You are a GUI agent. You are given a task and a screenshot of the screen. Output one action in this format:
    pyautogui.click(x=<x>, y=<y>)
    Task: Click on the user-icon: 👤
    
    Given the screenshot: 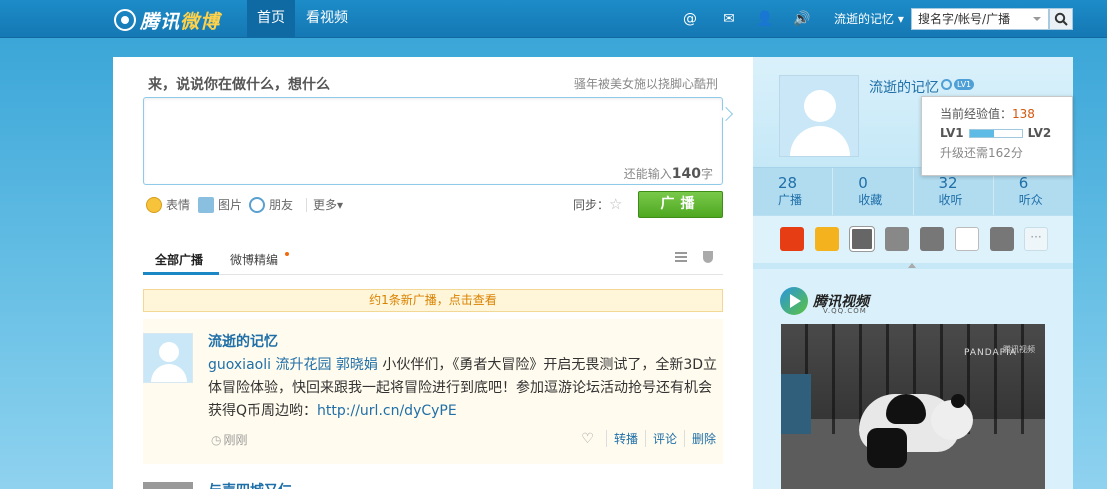 What is the action you would take?
    pyautogui.click(x=765, y=19)
    